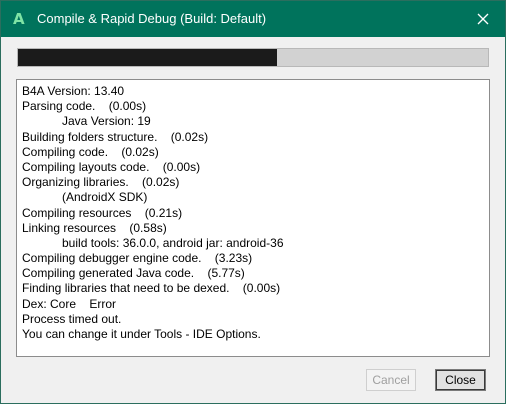 Image resolution: width=506 pixels, height=404 pixels. I want to click on log-line: Compiling debugger engine code. (3.23s), so click(137, 258).